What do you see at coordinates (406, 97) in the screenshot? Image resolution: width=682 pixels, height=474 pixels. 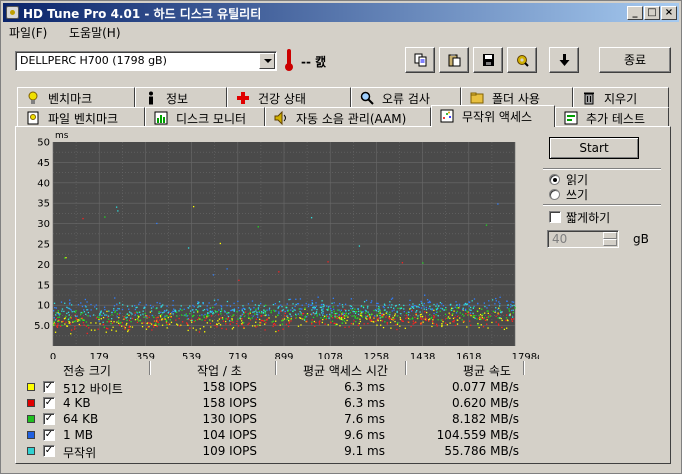 I see `tab-error-scan: 오류 검사` at bounding box center [406, 97].